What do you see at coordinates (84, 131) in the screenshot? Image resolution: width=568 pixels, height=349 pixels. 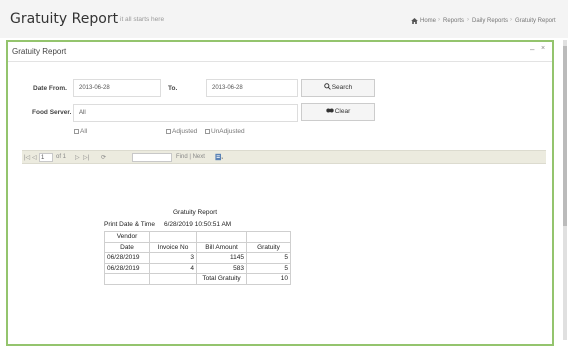 I see `all-checkbox-label: All` at bounding box center [84, 131].